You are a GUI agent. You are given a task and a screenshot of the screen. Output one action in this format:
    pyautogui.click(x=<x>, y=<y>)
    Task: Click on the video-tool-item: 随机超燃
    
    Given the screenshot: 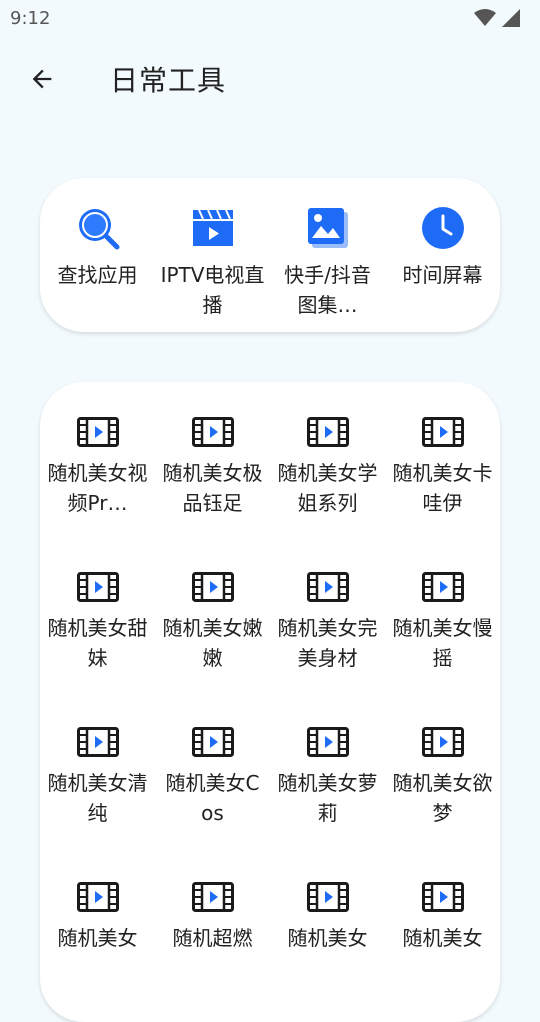 What is the action you would take?
    pyautogui.click(x=212, y=924)
    